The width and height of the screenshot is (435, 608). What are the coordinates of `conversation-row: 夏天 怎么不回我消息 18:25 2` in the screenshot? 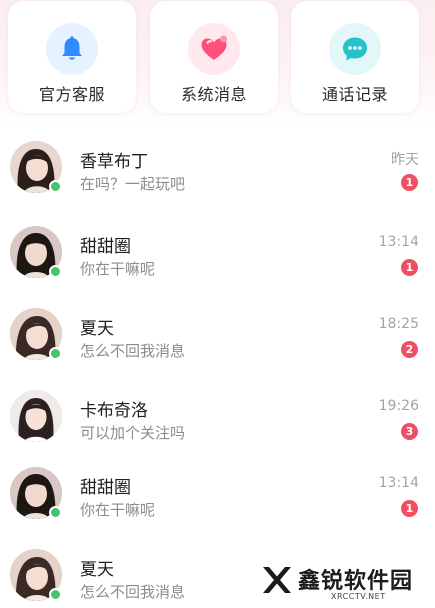 It's located at (217, 339).